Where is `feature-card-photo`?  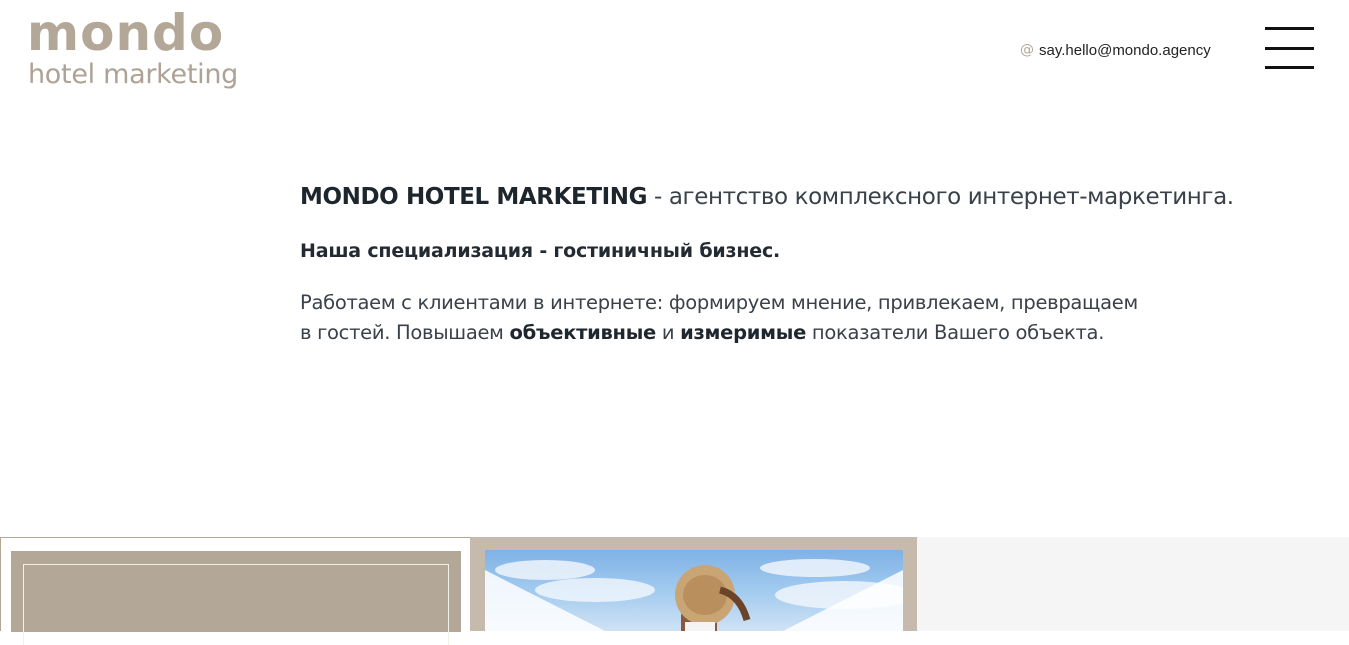 feature-card-photo is located at coordinates (693, 584).